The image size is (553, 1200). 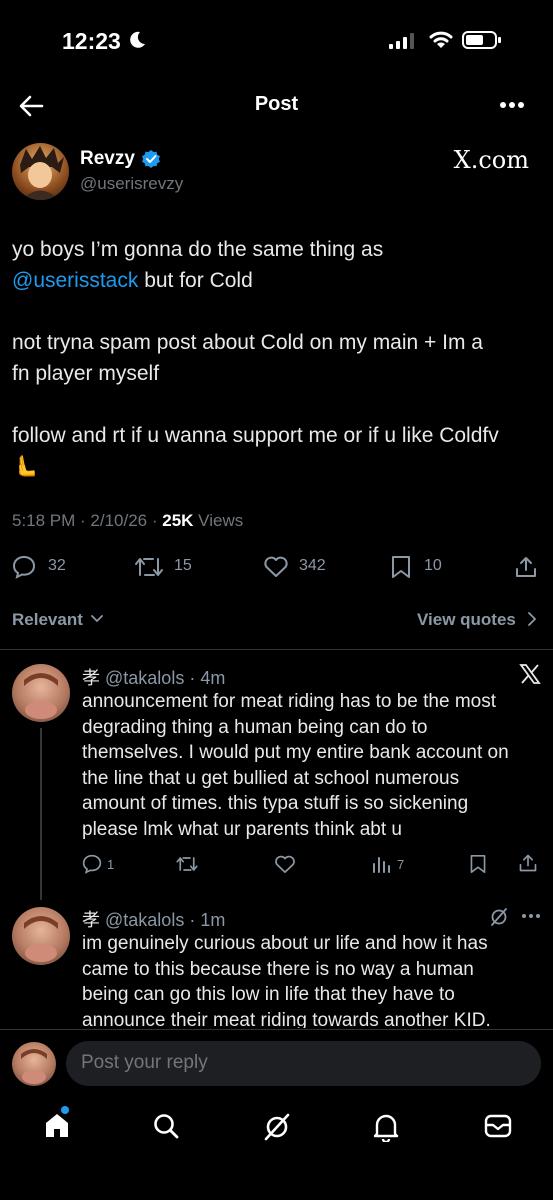 What do you see at coordinates (75, 280) in the screenshot?
I see `mention-link: @userisstack` at bounding box center [75, 280].